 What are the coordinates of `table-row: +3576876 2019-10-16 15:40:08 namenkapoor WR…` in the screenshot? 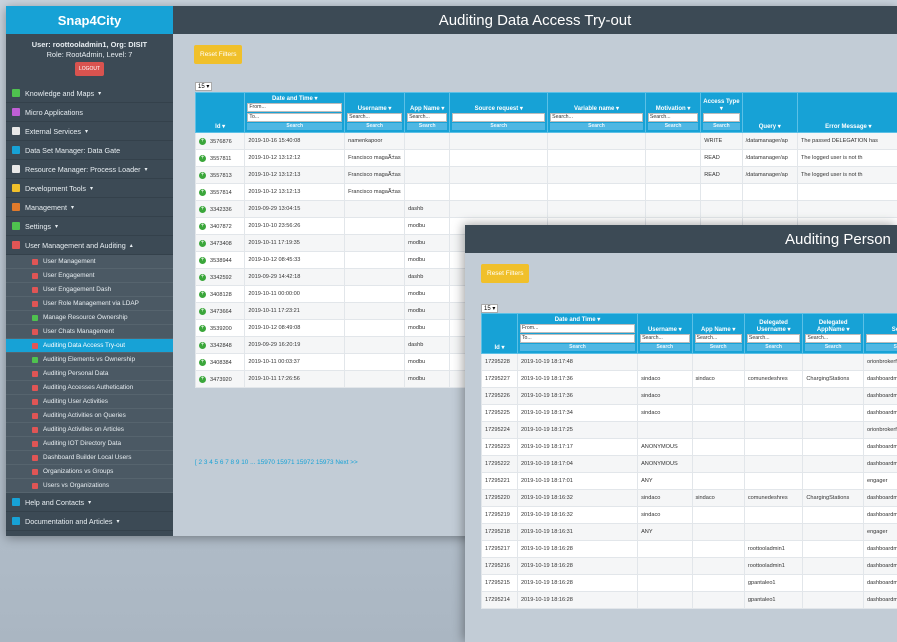 It's located at (545, 141).